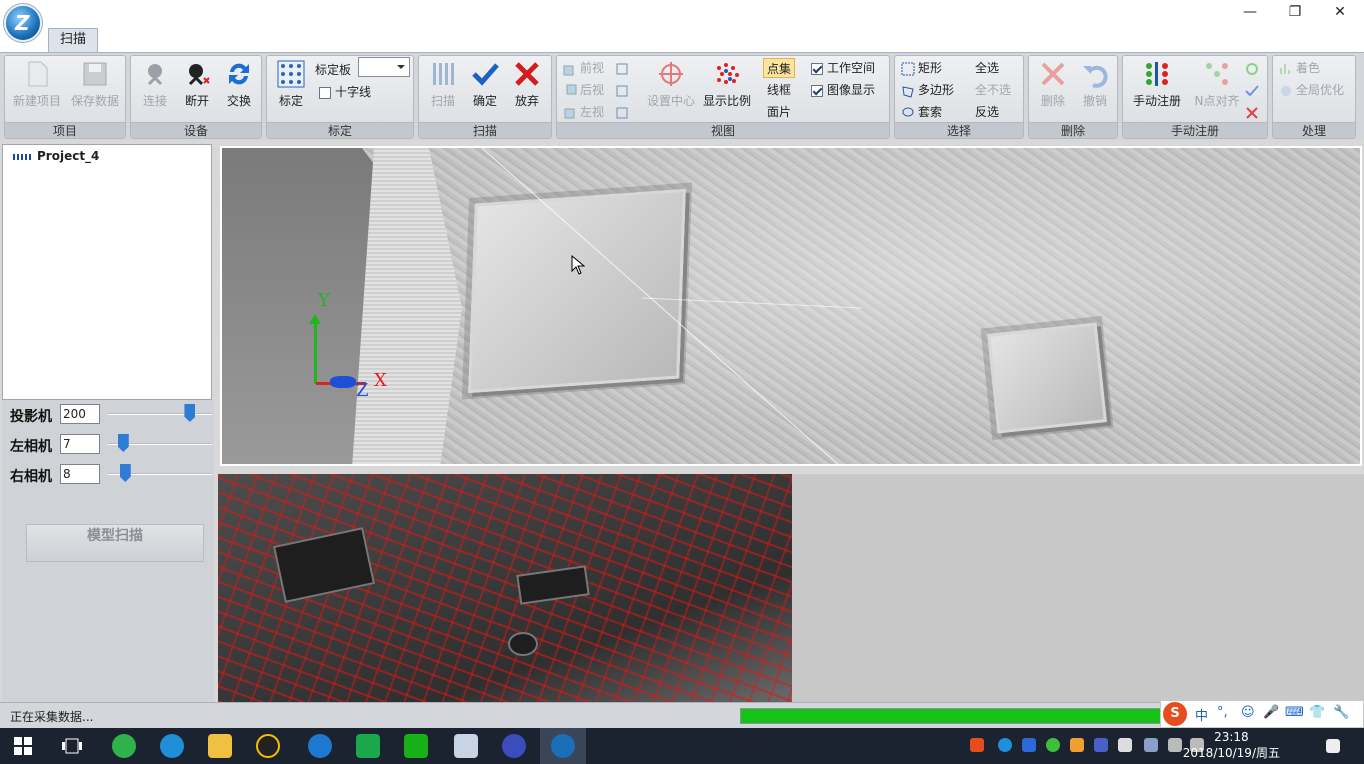 This screenshot has height=764, width=1364. What do you see at coordinates (1077, 745) in the screenshot?
I see `tray-security-icon` at bounding box center [1077, 745].